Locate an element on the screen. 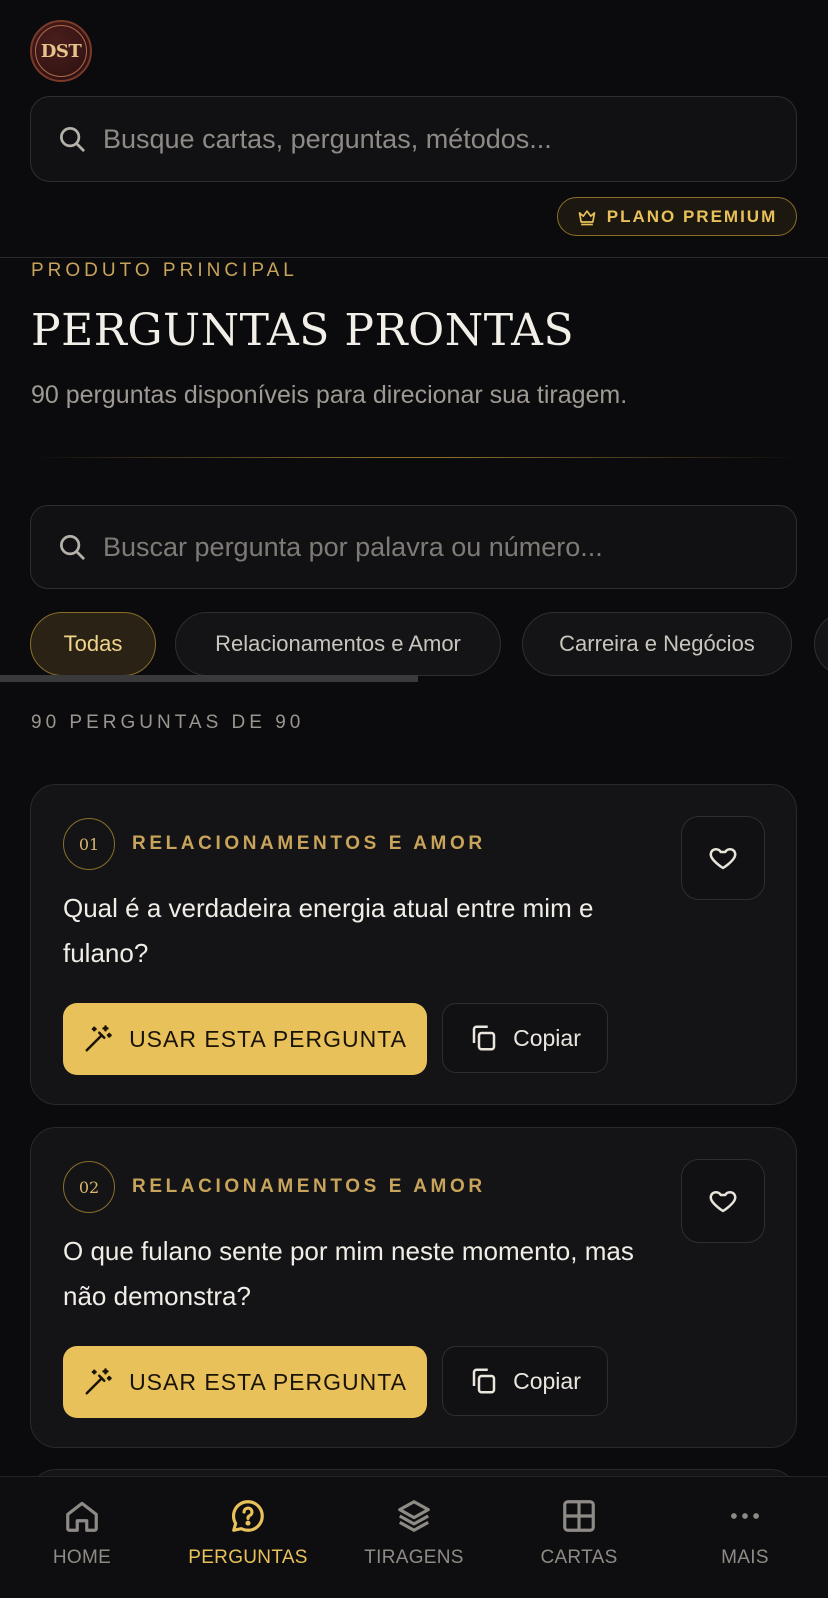  crown-icon is located at coordinates (587, 217).